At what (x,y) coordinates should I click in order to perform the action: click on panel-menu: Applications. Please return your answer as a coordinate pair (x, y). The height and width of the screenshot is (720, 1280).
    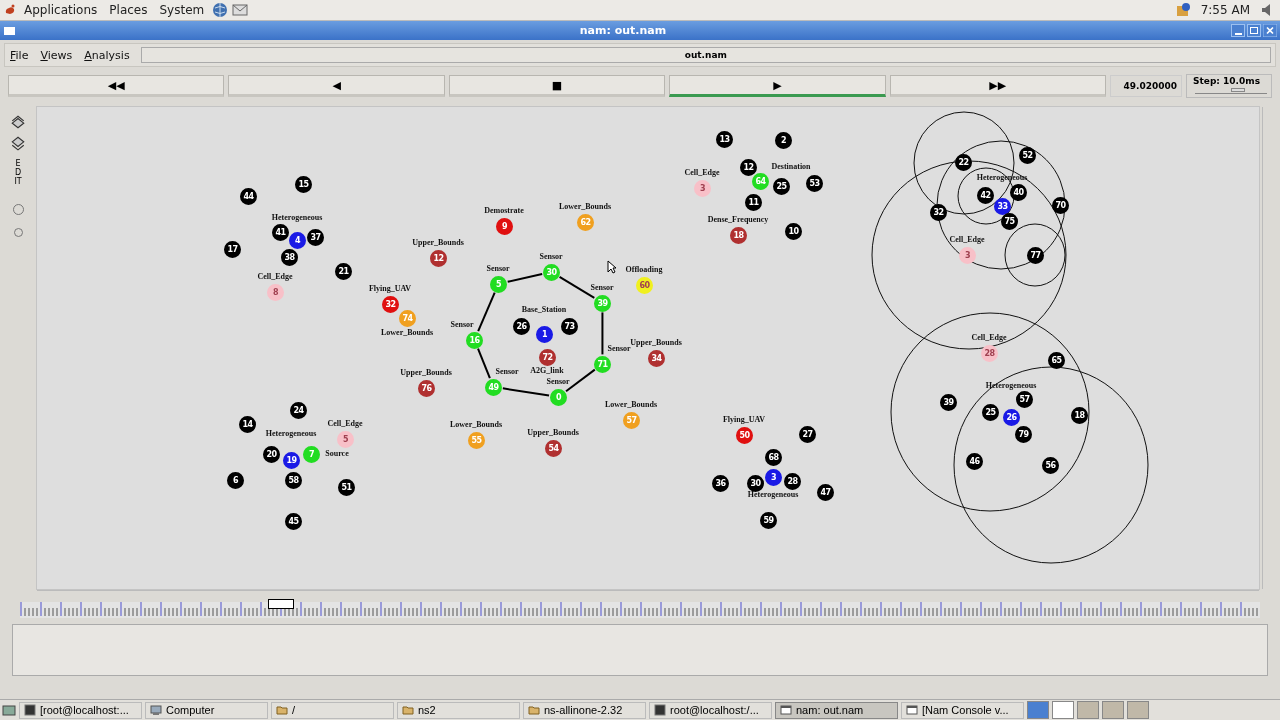
    Looking at the image, I should click on (61, 10).